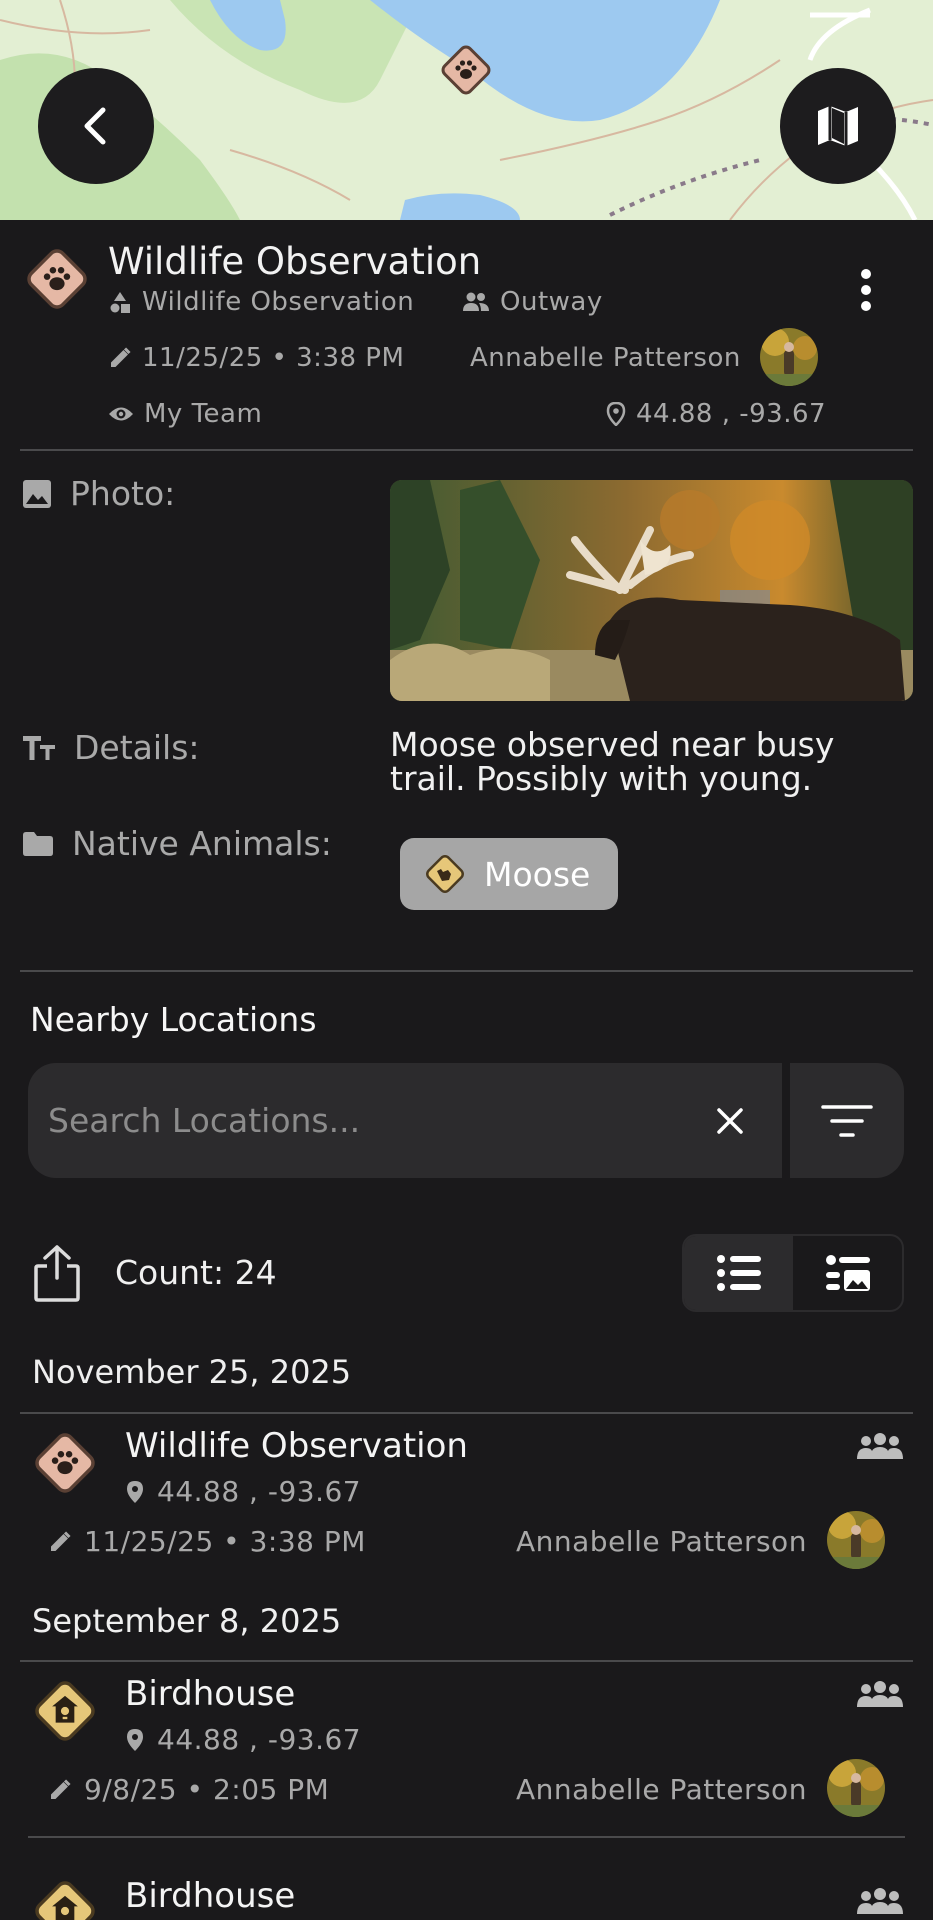 This screenshot has height=1920, width=933. I want to click on map-preview, so click(466, 110).